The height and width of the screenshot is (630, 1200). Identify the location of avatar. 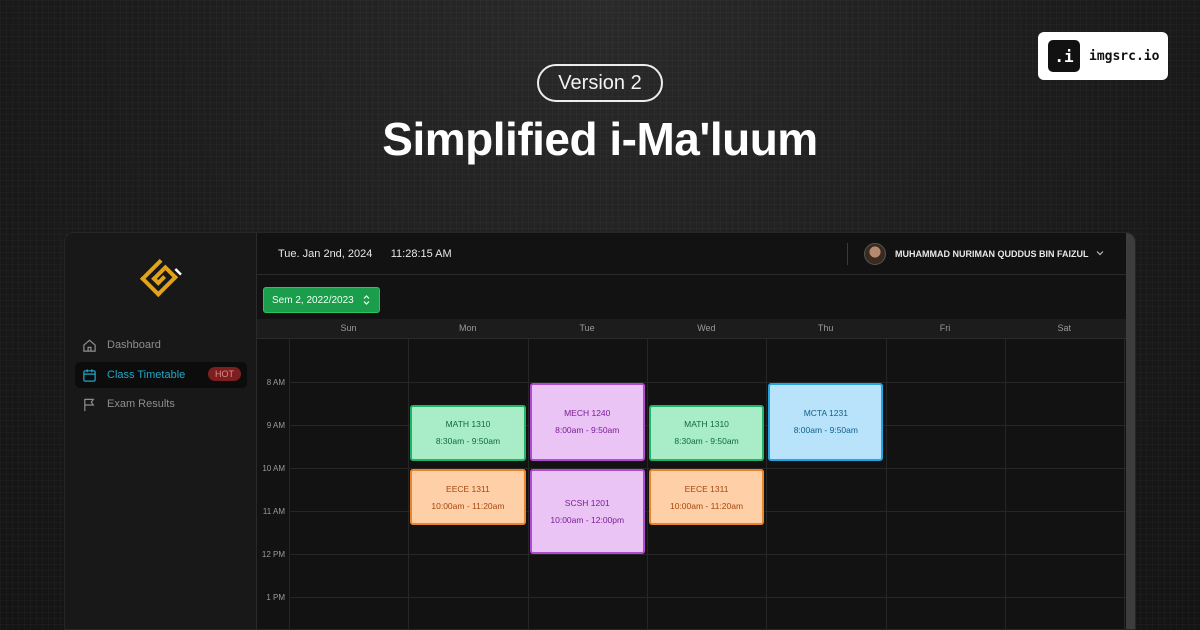
(875, 254).